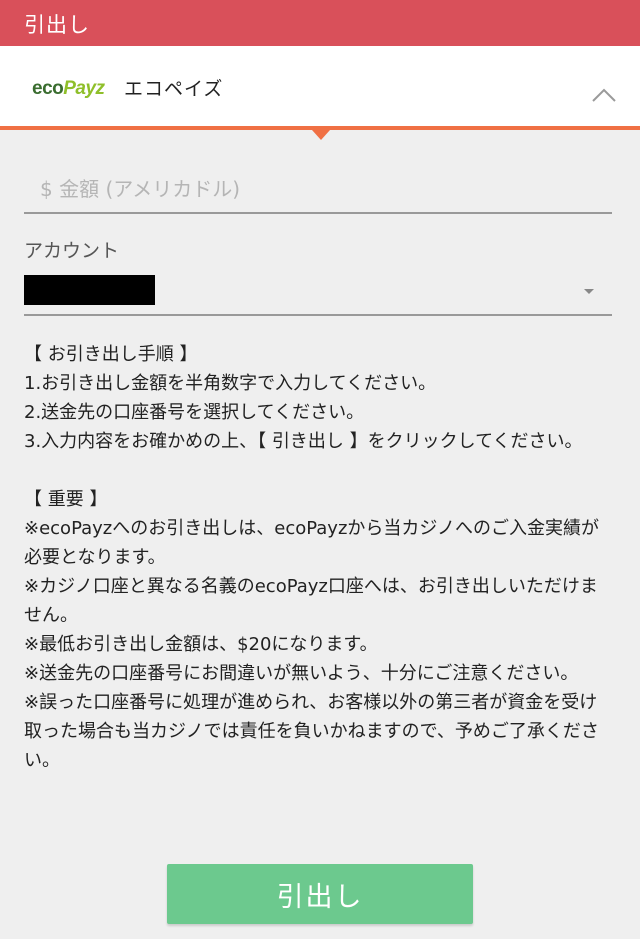 This screenshot has width=640, height=939. Describe the element at coordinates (57, 25) in the screenshot. I see `page-title: 引出し` at that location.